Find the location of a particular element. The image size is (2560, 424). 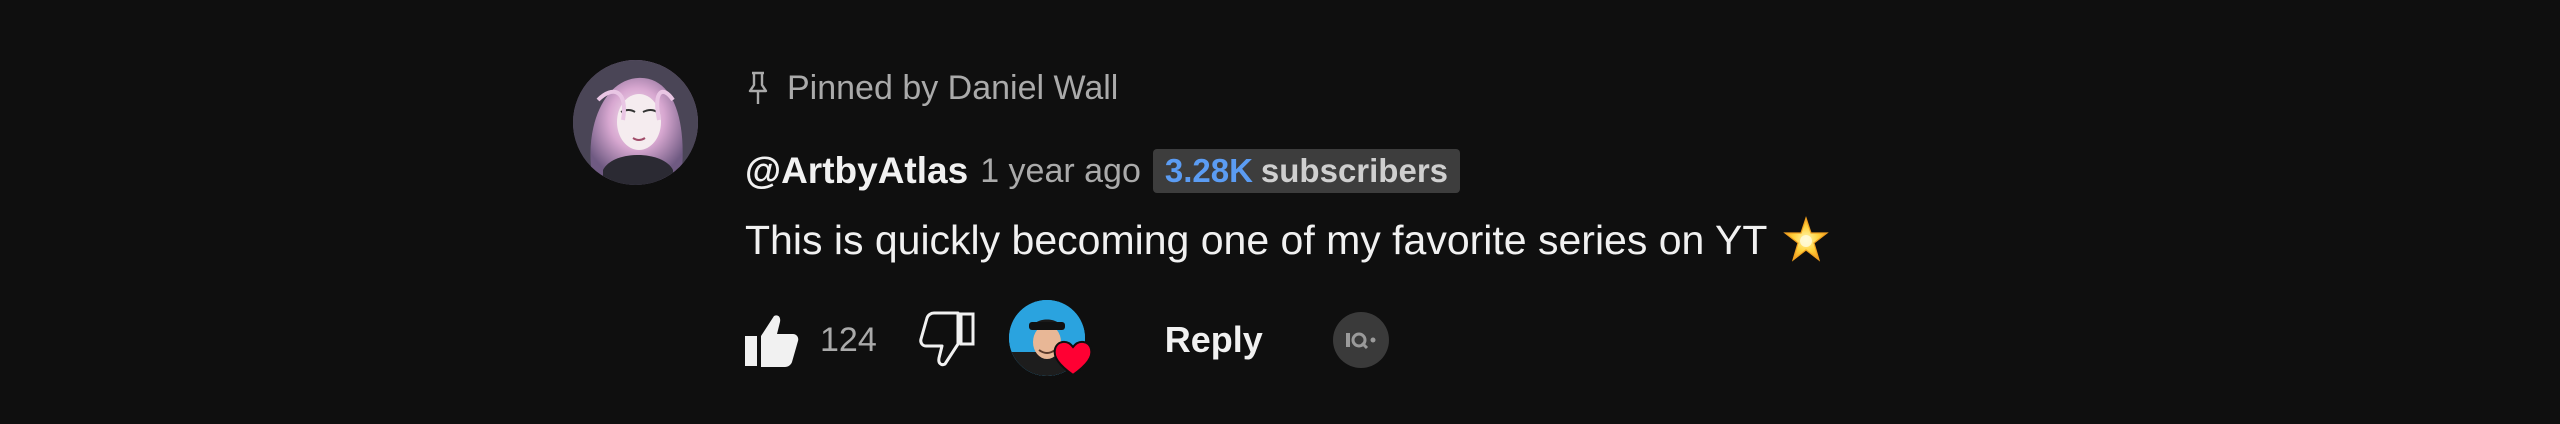

commenter-avatar is located at coordinates (635, 122).